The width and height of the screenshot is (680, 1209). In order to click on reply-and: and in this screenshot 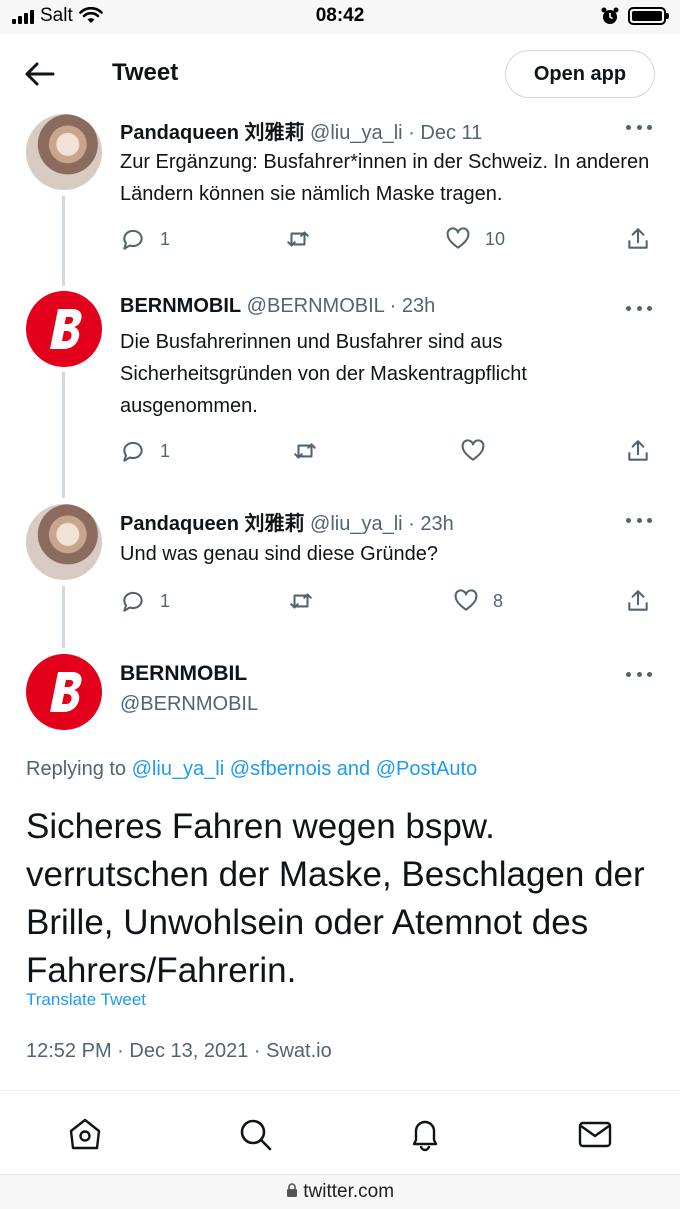, I will do `click(353, 769)`.